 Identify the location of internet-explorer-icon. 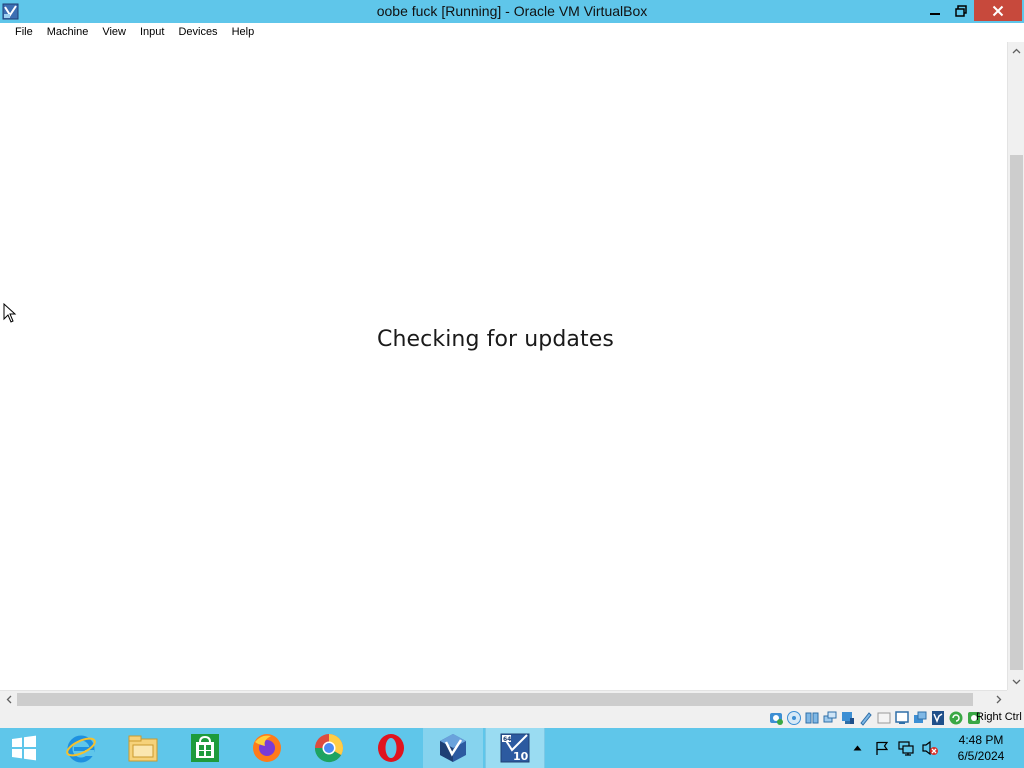
(81, 749).